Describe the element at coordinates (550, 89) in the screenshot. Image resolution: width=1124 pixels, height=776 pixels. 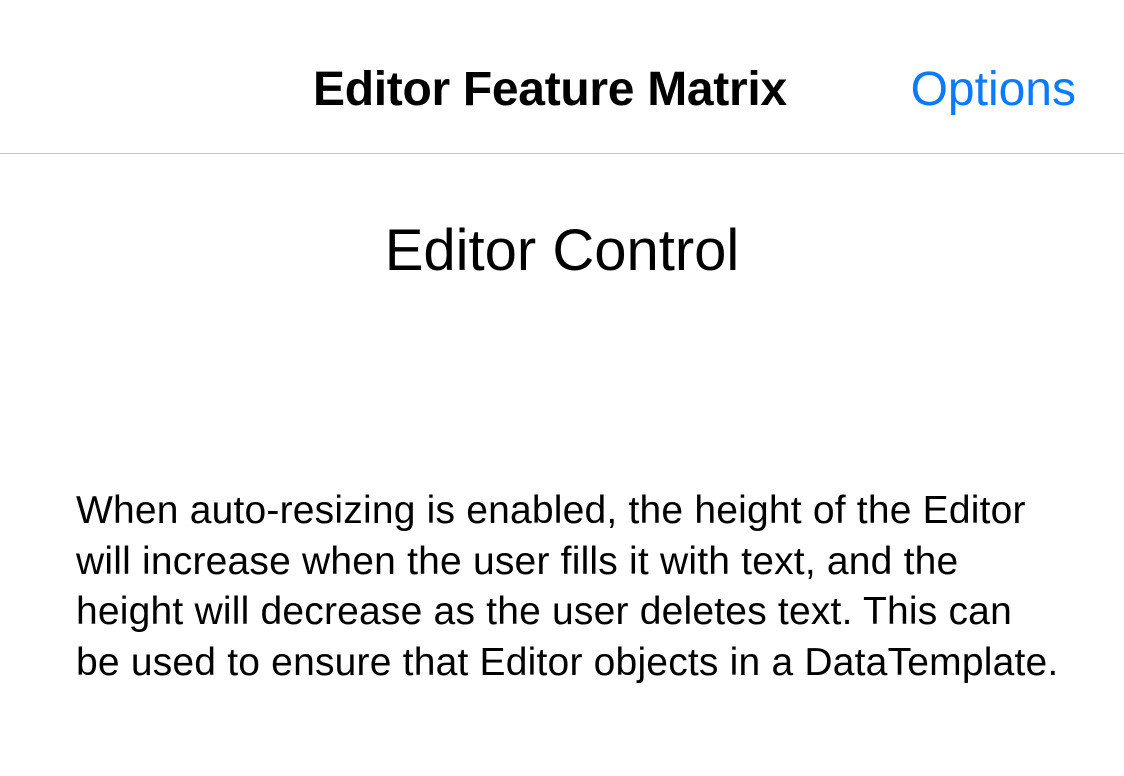
I see `page-title: Editor Feature Matrix` at that location.